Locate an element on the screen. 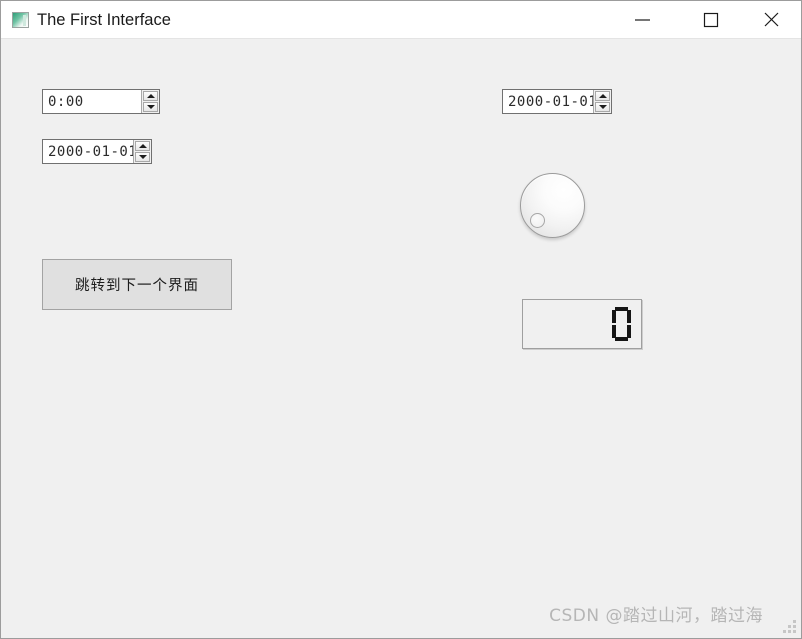  time-edit-down-button is located at coordinates (150, 107).